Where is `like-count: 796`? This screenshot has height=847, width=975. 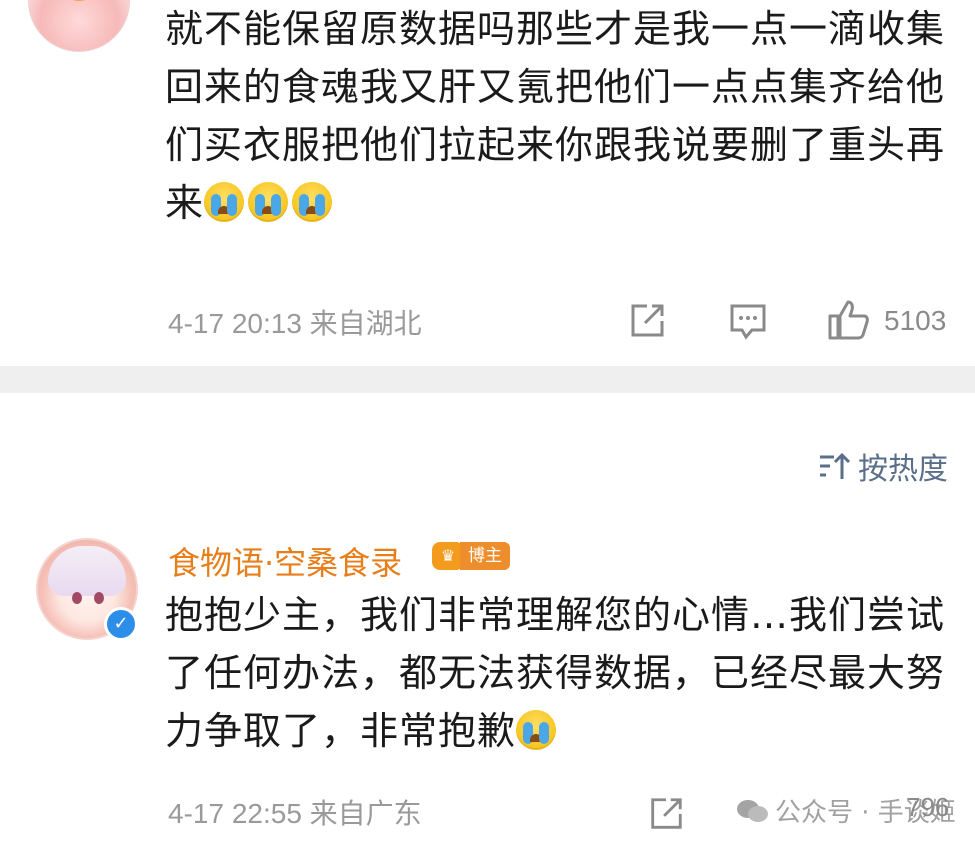
like-count: 796 is located at coordinates (928, 807).